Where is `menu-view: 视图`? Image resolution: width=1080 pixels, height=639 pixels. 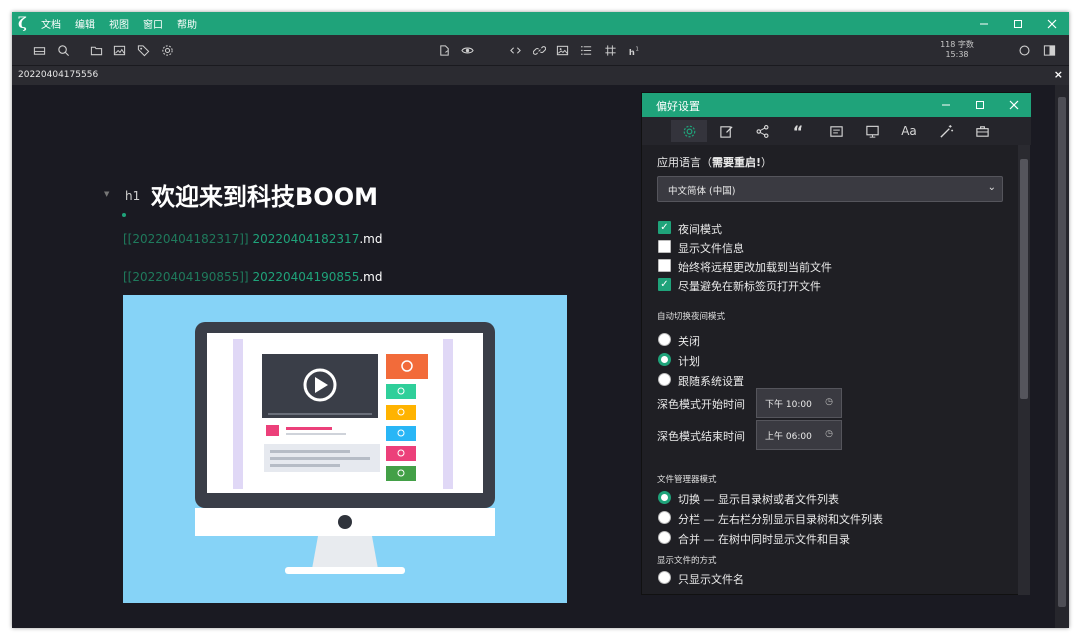 menu-view: 视图 is located at coordinates (119, 23).